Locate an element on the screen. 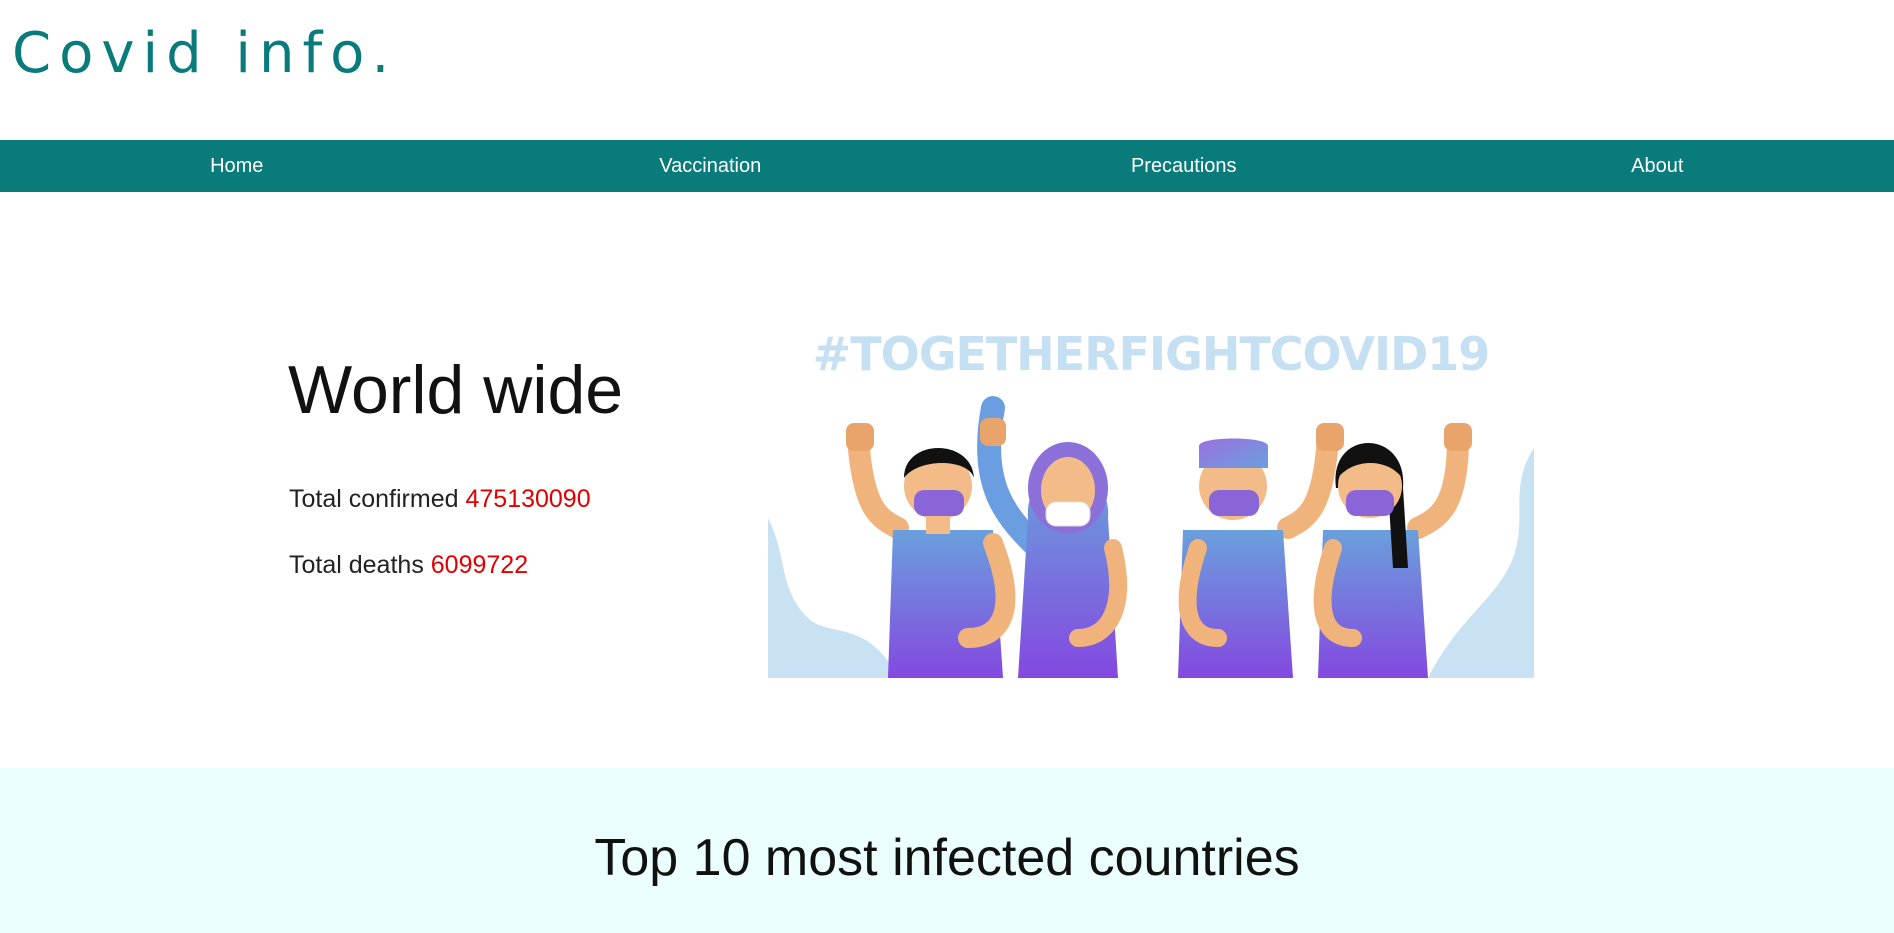 The width and height of the screenshot is (1894, 933). section-title: Top 10 most infected countries is located at coordinates (947, 858).